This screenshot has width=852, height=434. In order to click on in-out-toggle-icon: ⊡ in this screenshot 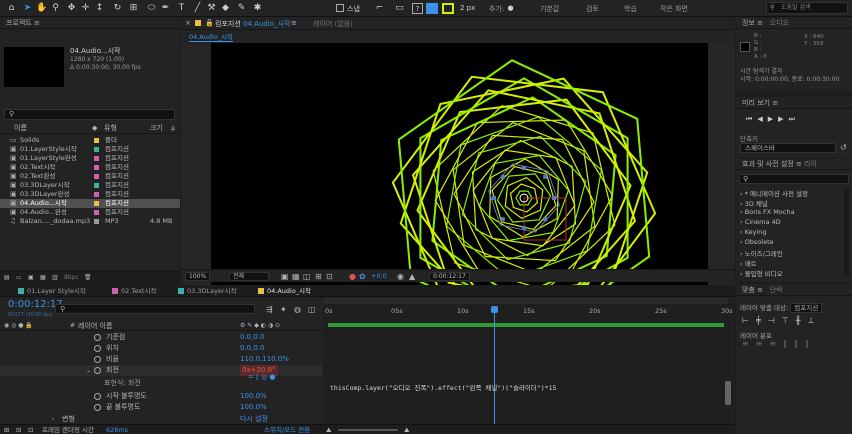, I will do `click(30, 429)`.